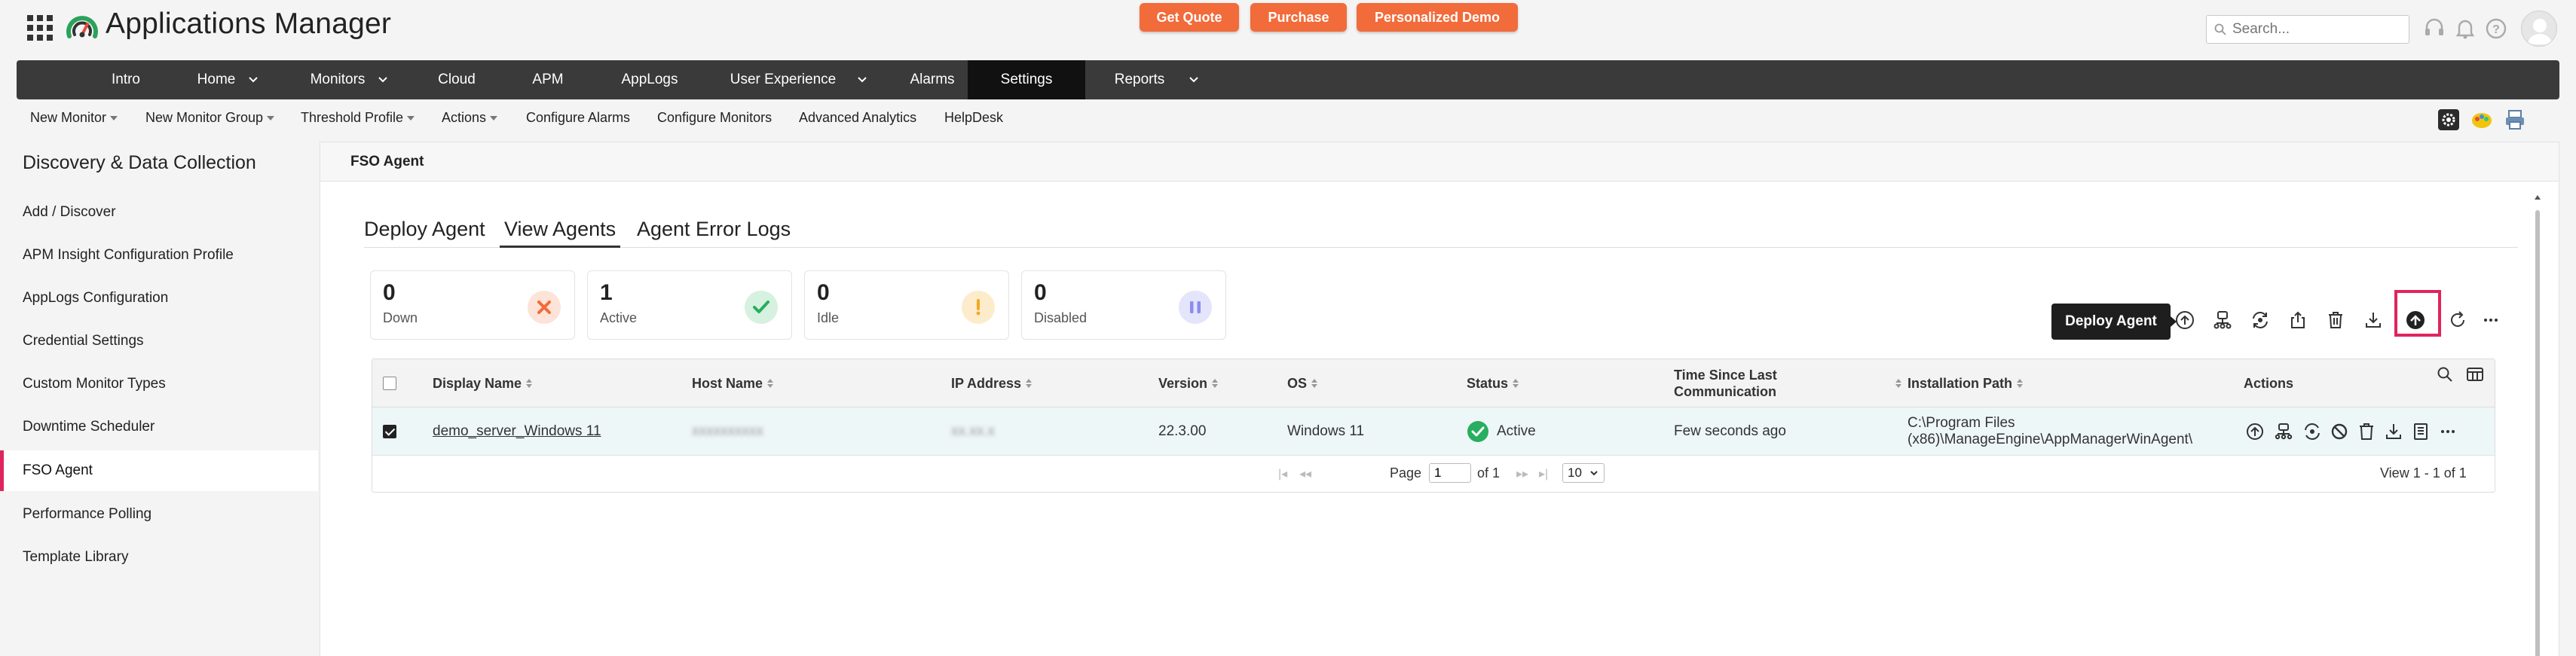 The width and height of the screenshot is (2576, 656). What do you see at coordinates (1139, 79) in the screenshot?
I see `nav-reports: Reports` at bounding box center [1139, 79].